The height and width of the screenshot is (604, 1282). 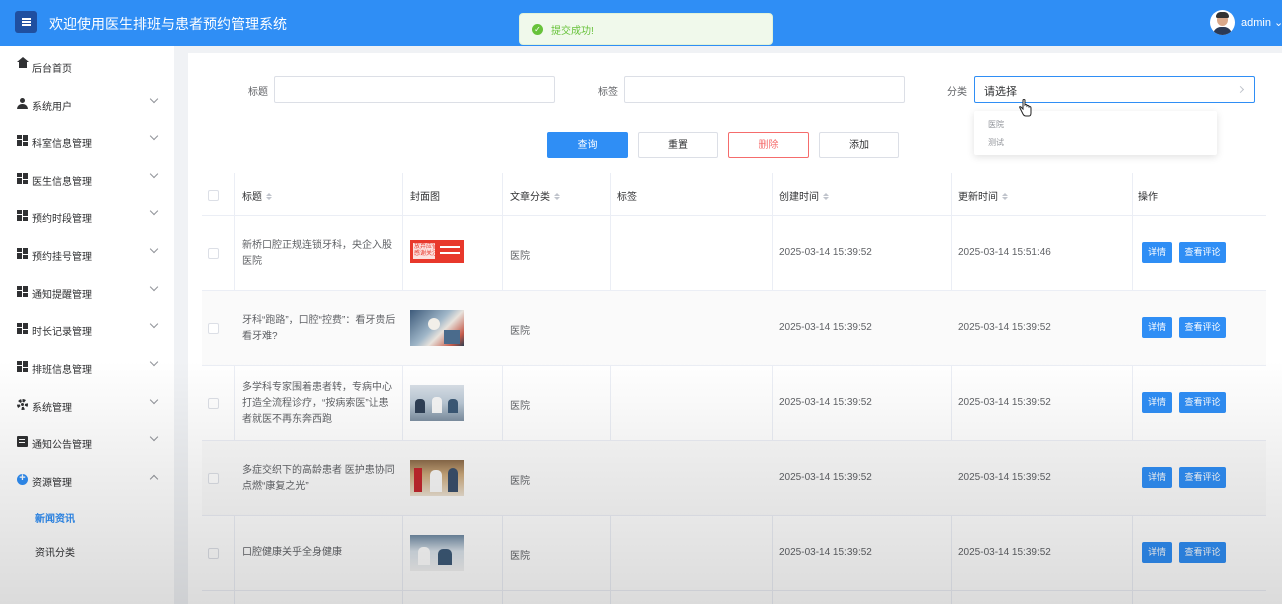 I want to click on tag-filter-label: 标签, so click(x=608, y=92).